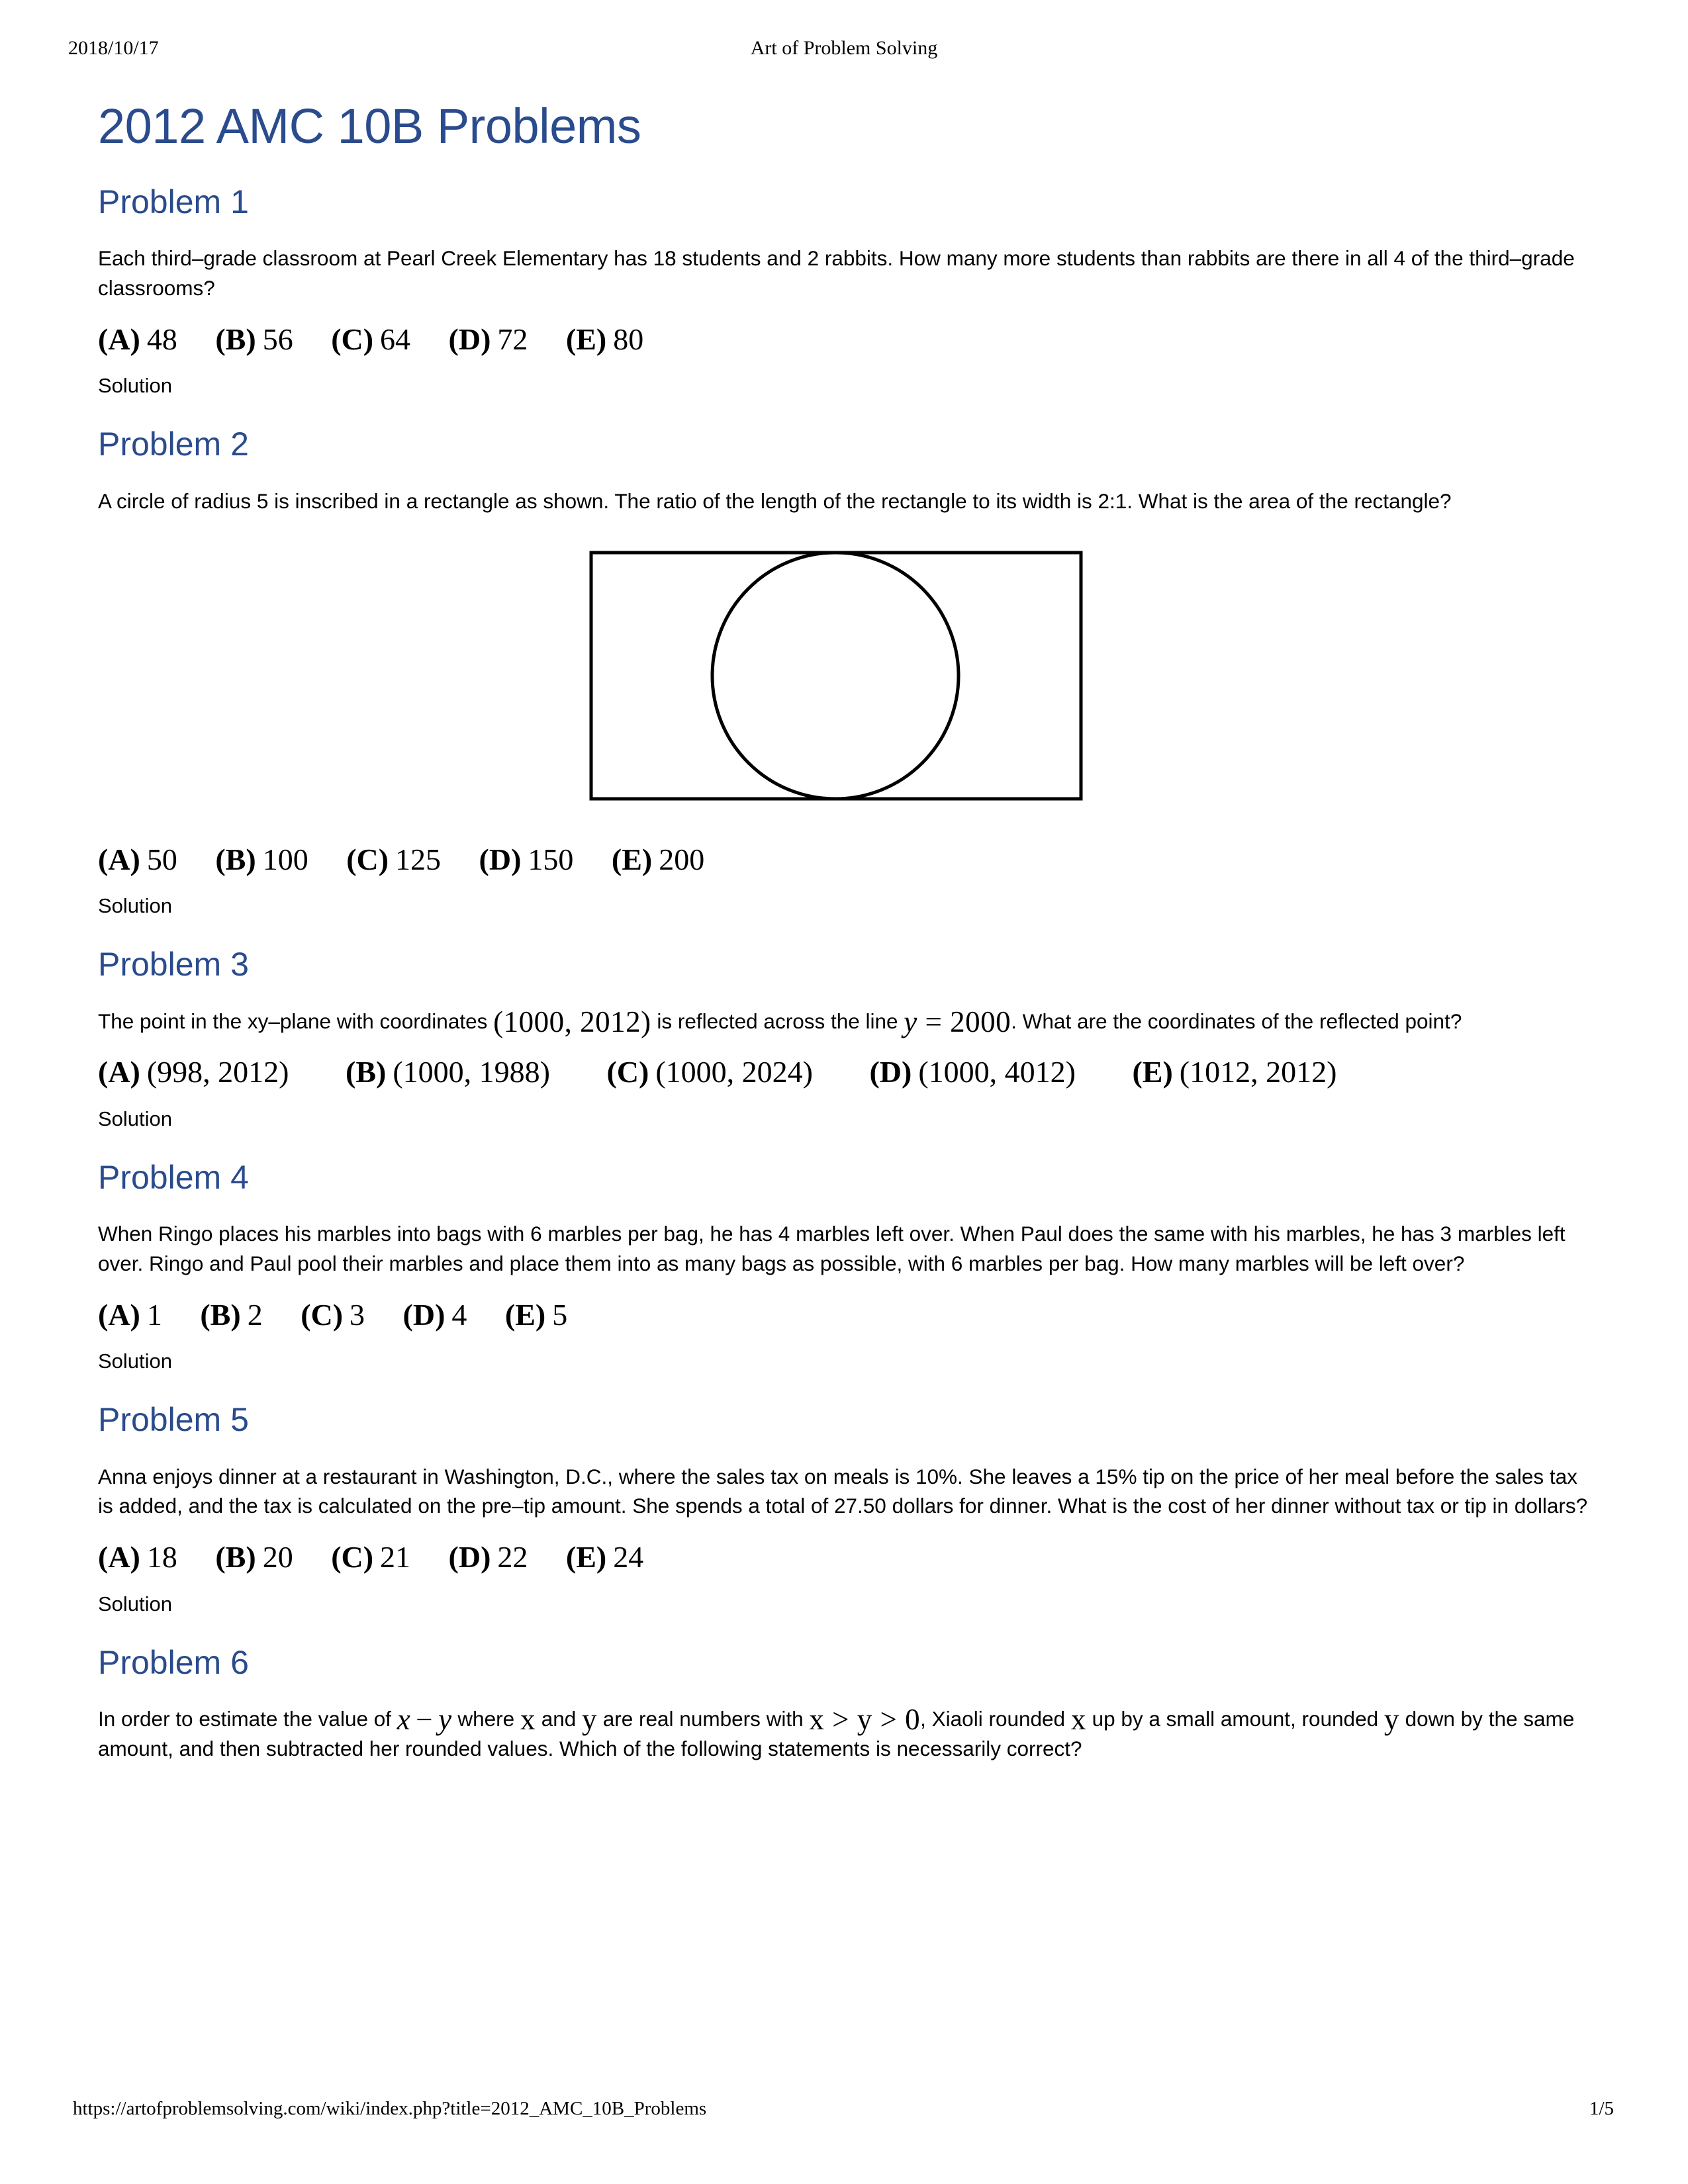 The height and width of the screenshot is (2184, 1688). I want to click on problem-4-solution-link: Solution, so click(846, 1361).